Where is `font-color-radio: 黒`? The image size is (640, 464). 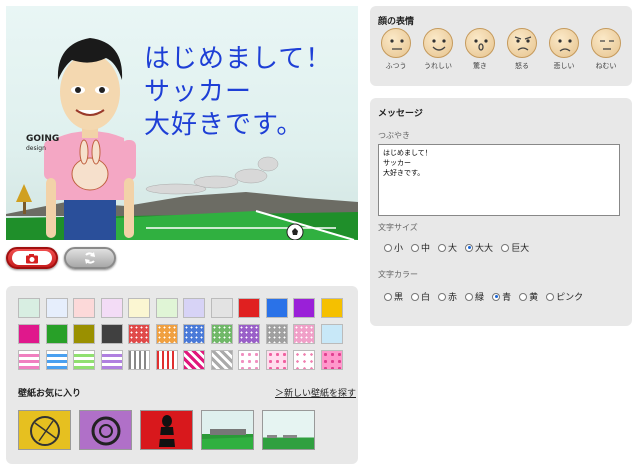
font-color-radio: 黒 is located at coordinates (393, 296).